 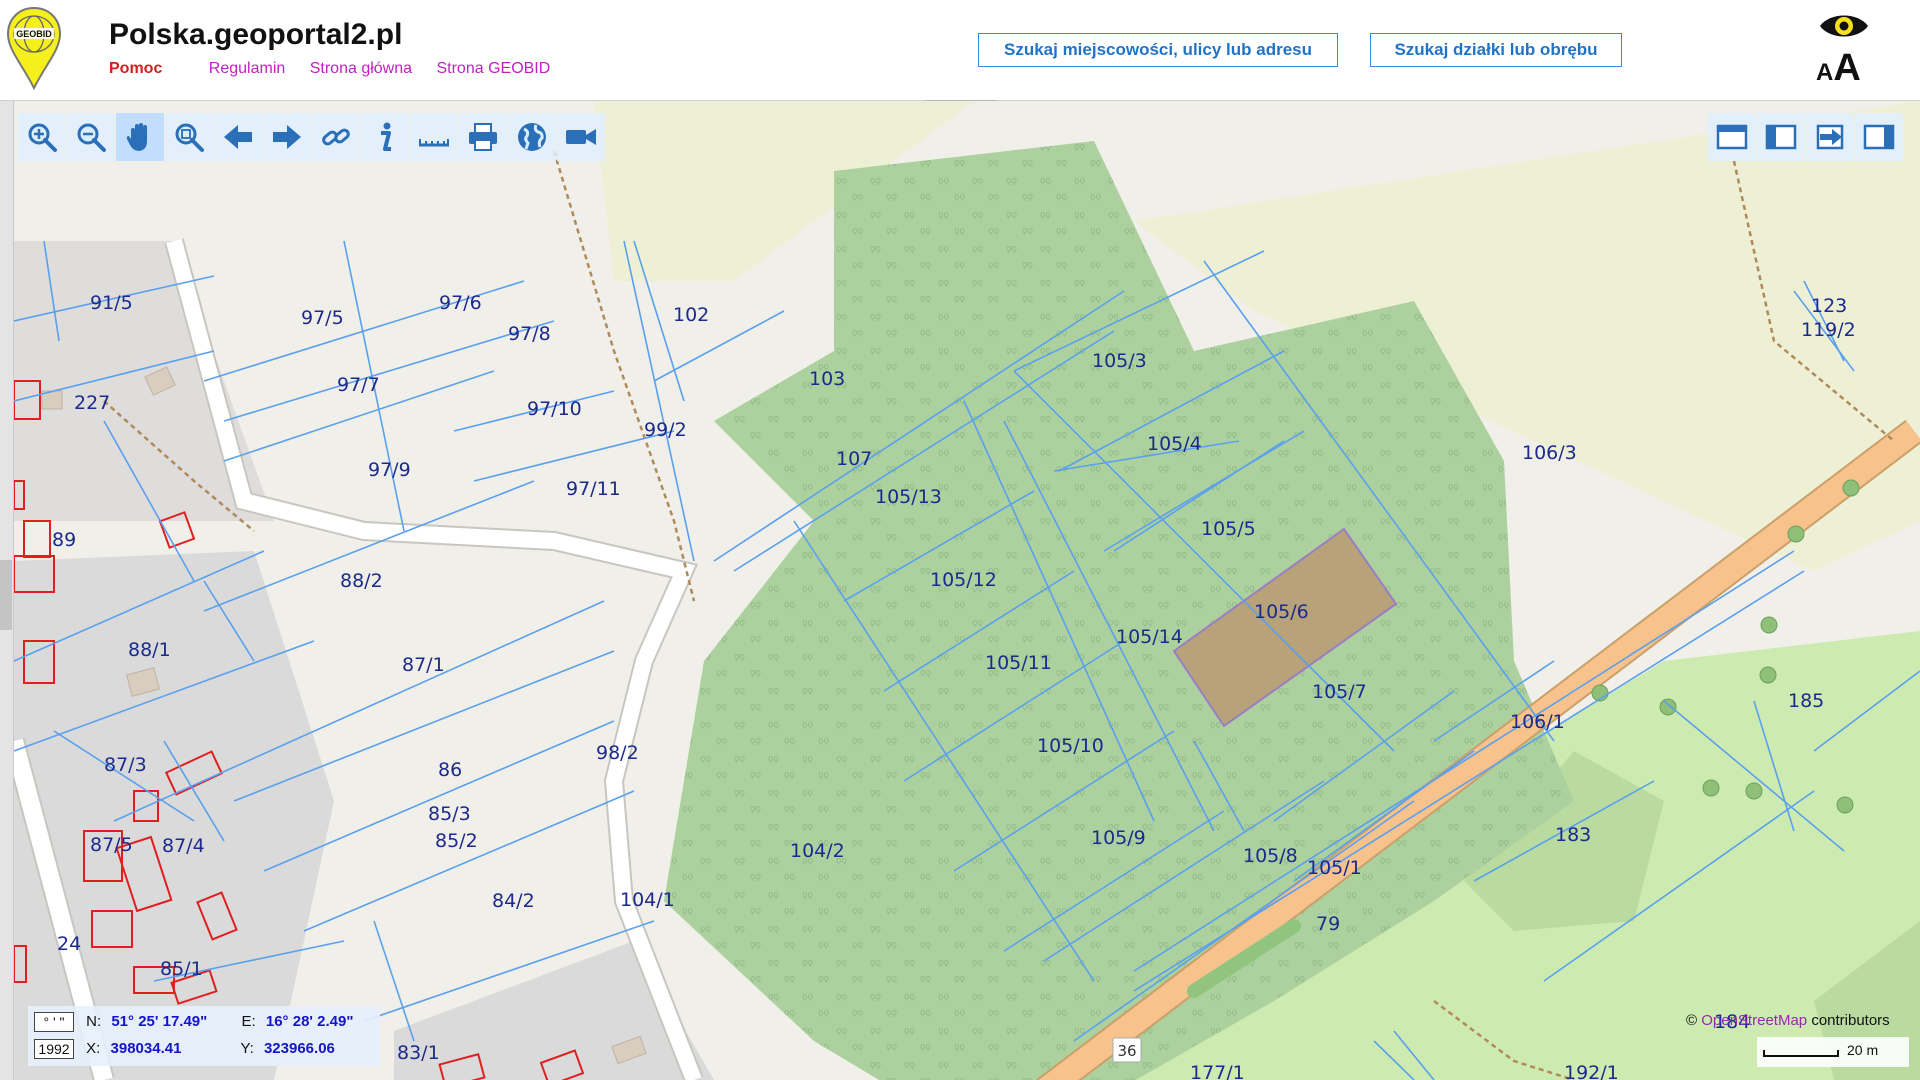 I want to click on camera-icon, so click(x=581, y=137).